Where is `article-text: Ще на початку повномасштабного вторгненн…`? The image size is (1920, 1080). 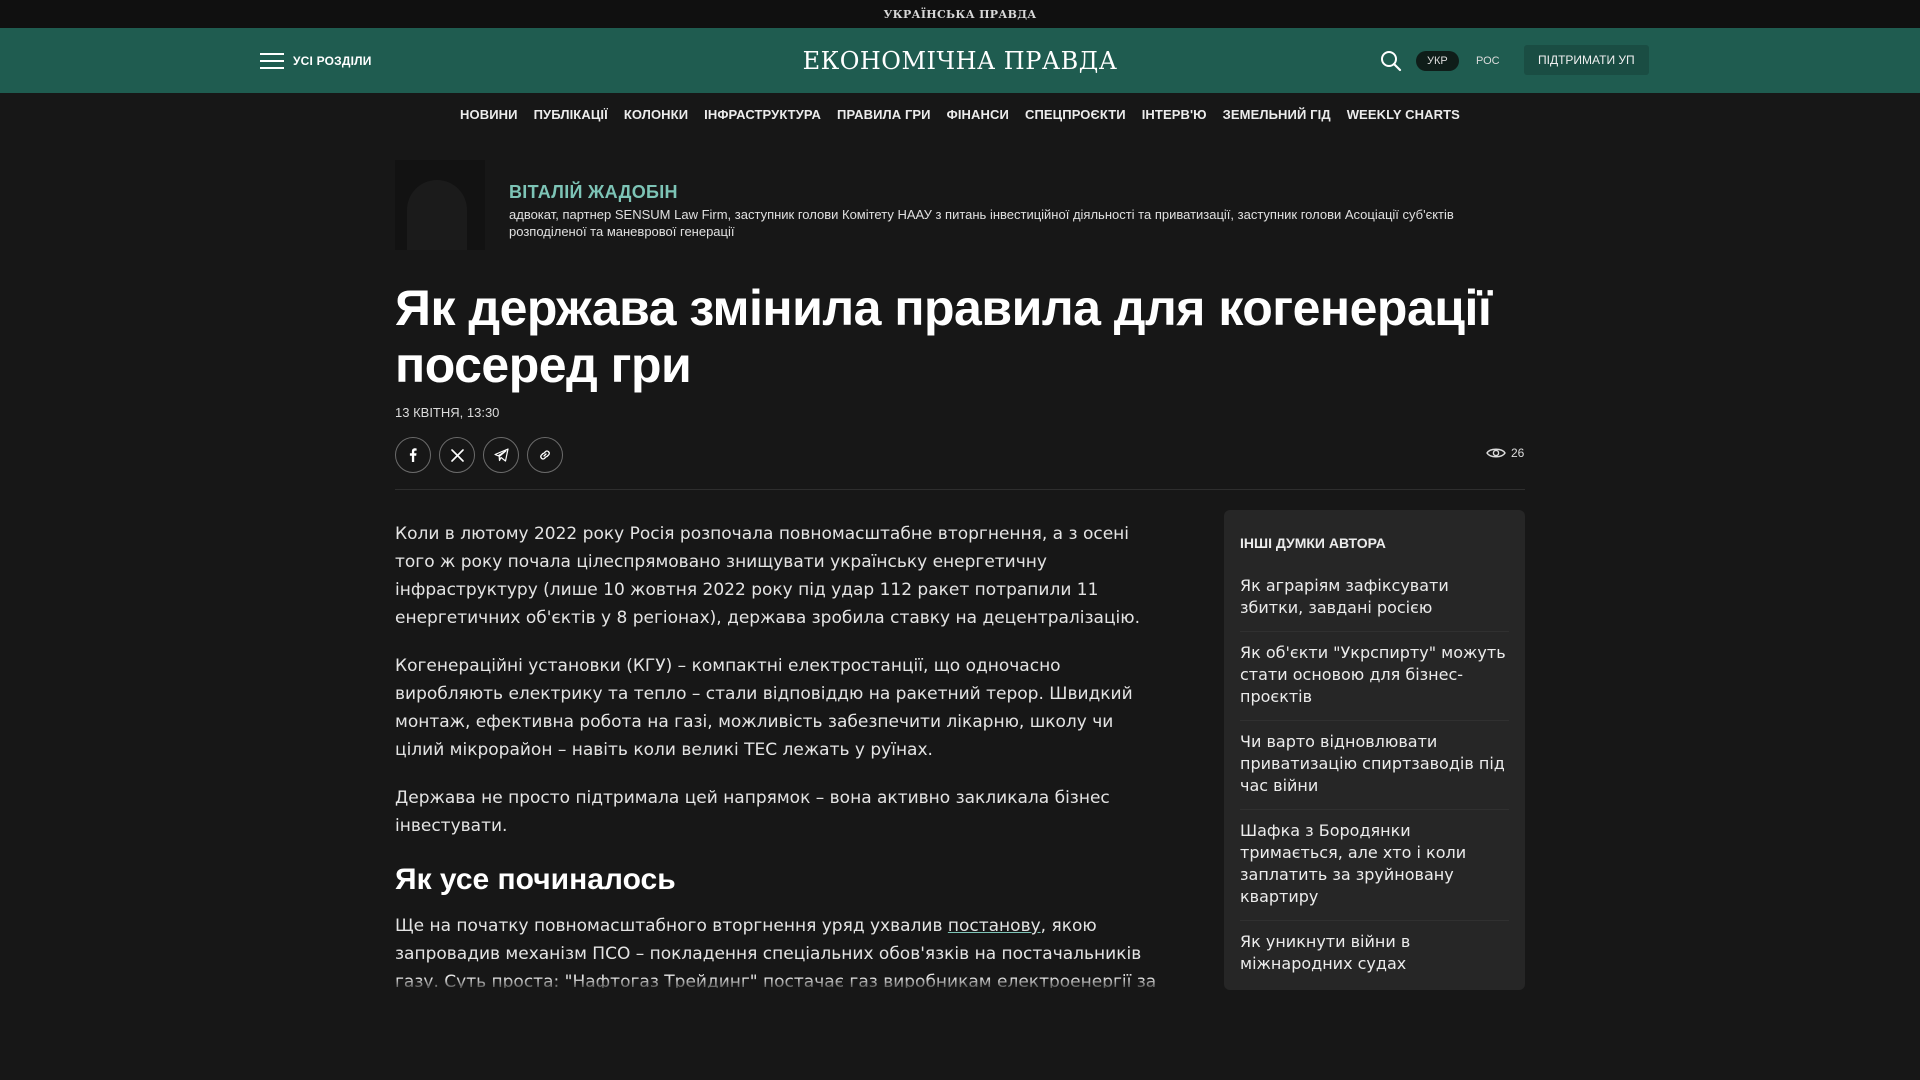
article-text: Ще на початку повномасштабного вторгненн… is located at coordinates (671, 926).